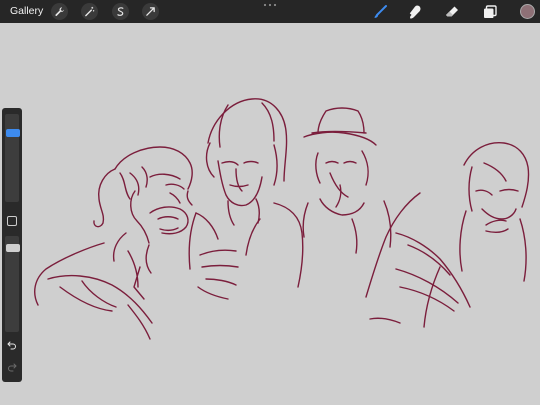 The height and width of the screenshot is (405, 540). I want to click on brush-icon, so click(380, 12).